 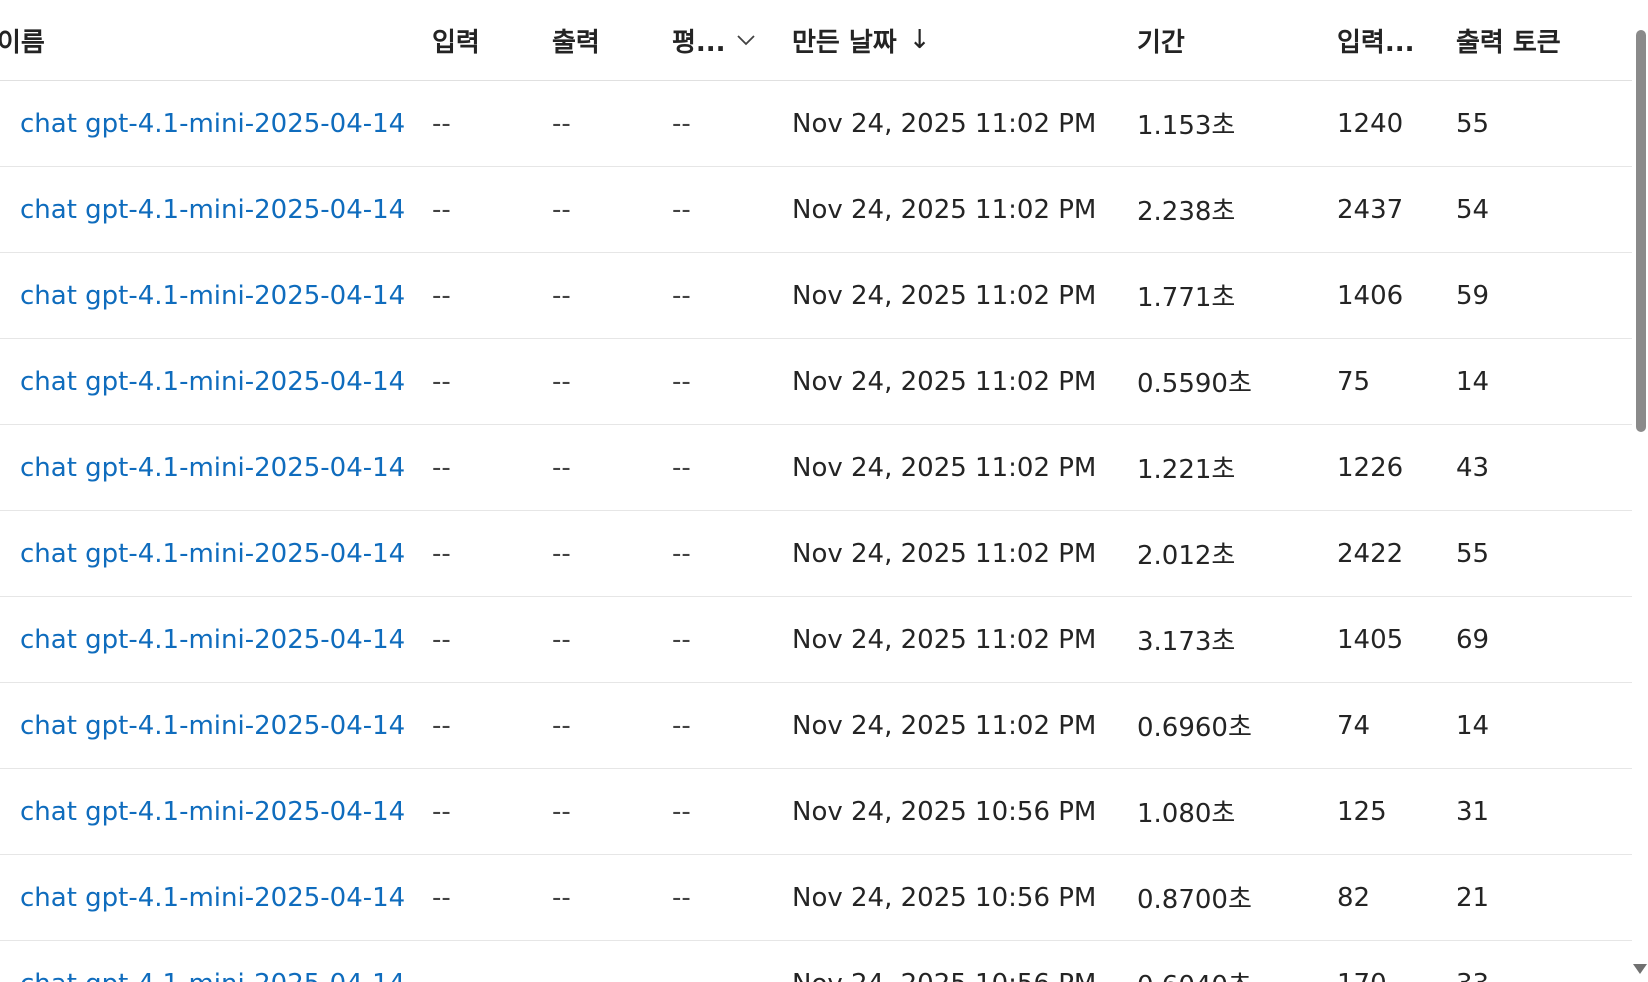 I want to click on column-header-label: 기간, so click(x=1161, y=42).